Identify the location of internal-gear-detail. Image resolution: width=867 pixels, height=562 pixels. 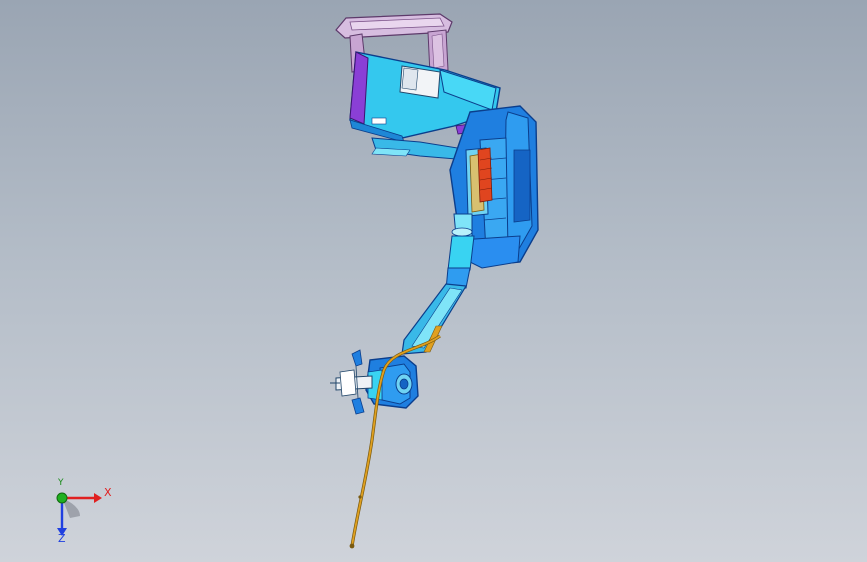
(479, 182).